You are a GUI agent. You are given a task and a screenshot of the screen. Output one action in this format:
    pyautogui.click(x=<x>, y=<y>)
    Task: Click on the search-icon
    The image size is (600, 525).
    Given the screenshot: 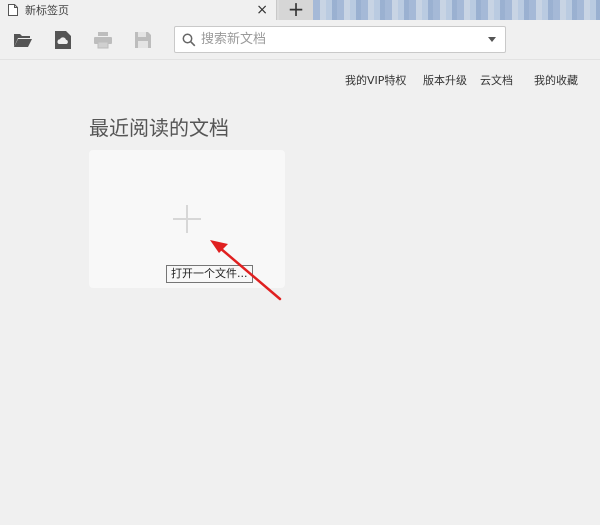 What is the action you would take?
    pyautogui.click(x=189, y=40)
    